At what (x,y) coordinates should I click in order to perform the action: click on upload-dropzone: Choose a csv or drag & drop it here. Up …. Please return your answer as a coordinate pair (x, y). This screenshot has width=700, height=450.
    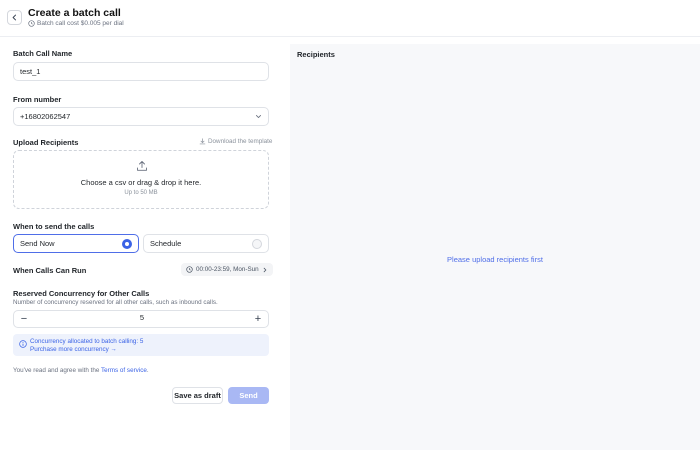
    Looking at the image, I should click on (141, 179).